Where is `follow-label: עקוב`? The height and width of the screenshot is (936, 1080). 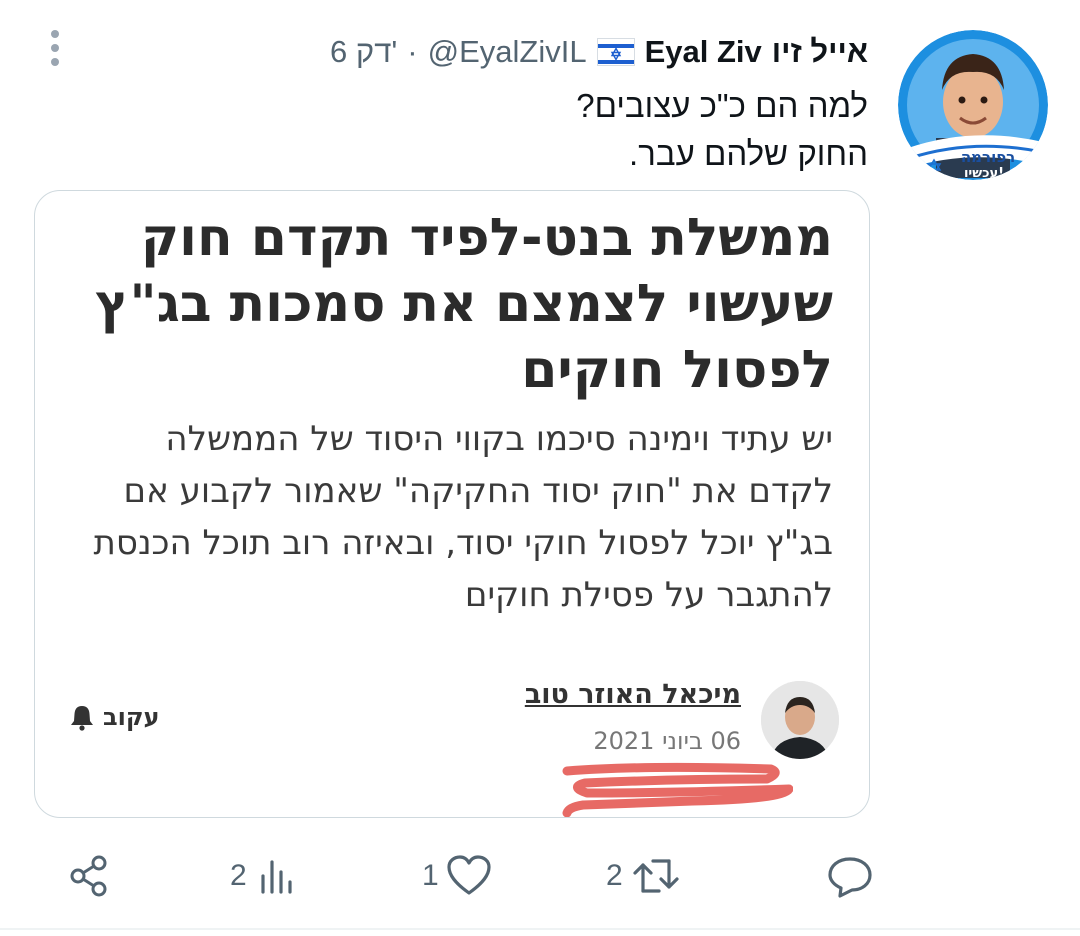 follow-label: עקוב is located at coordinates (131, 717).